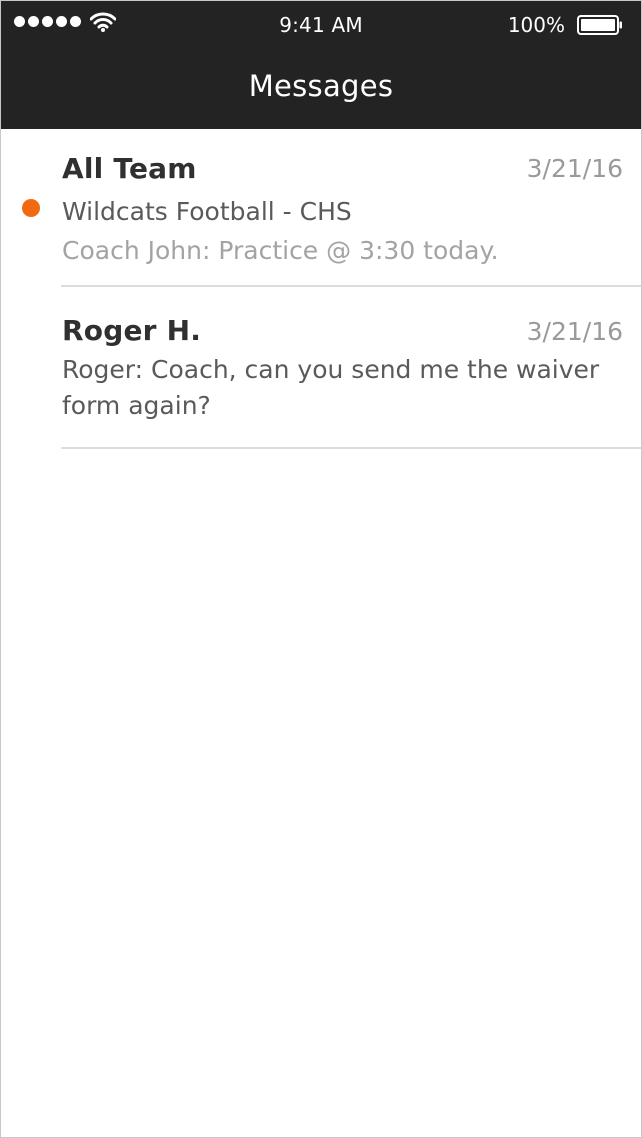  I want to click on battery-percent: 100%, so click(536, 25).